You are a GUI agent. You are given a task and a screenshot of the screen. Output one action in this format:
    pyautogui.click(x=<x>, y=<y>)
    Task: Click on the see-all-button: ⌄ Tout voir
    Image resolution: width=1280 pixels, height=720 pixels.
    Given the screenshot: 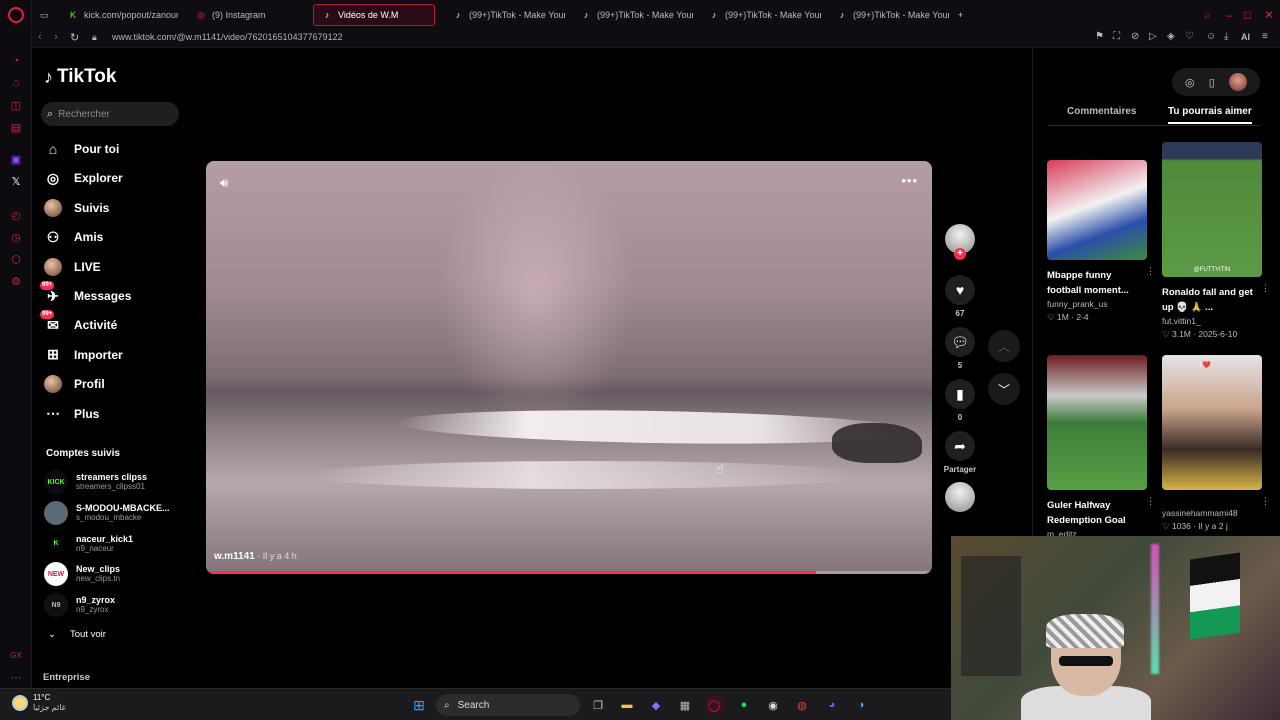 What is the action you would take?
    pyautogui.click(x=77, y=634)
    